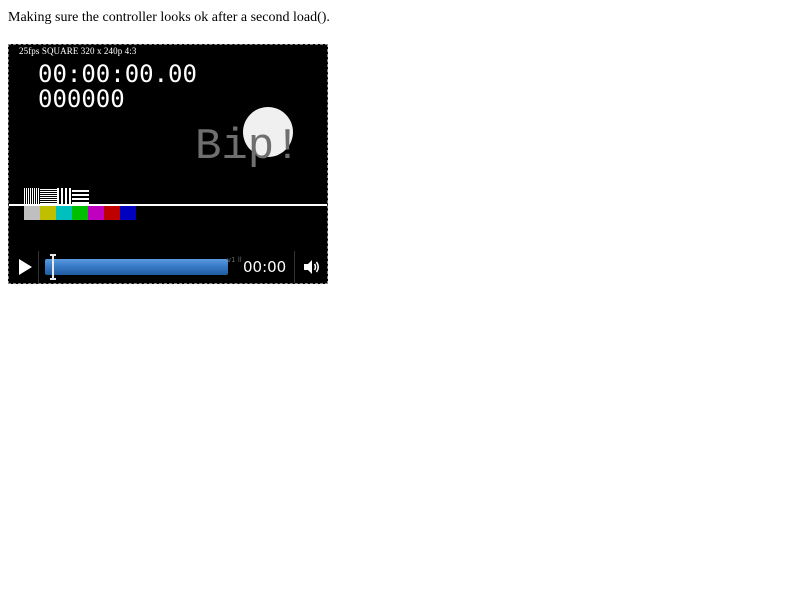 This screenshot has height=600, width=800. I want to click on scrubber-handle, so click(53, 267).